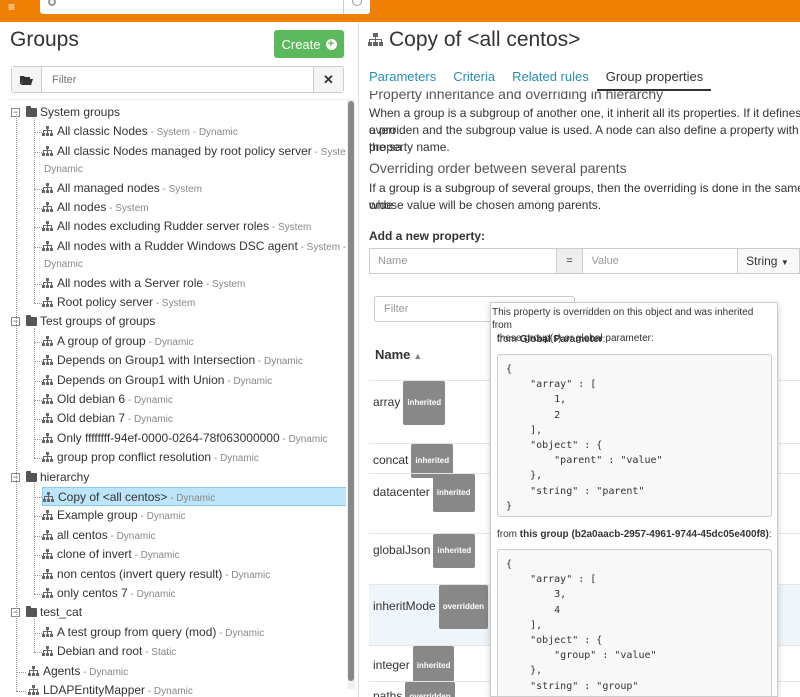 The image size is (800, 697). What do you see at coordinates (463, 261) in the screenshot?
I see `property-name-input: Name` at bounding box center [463, 261].